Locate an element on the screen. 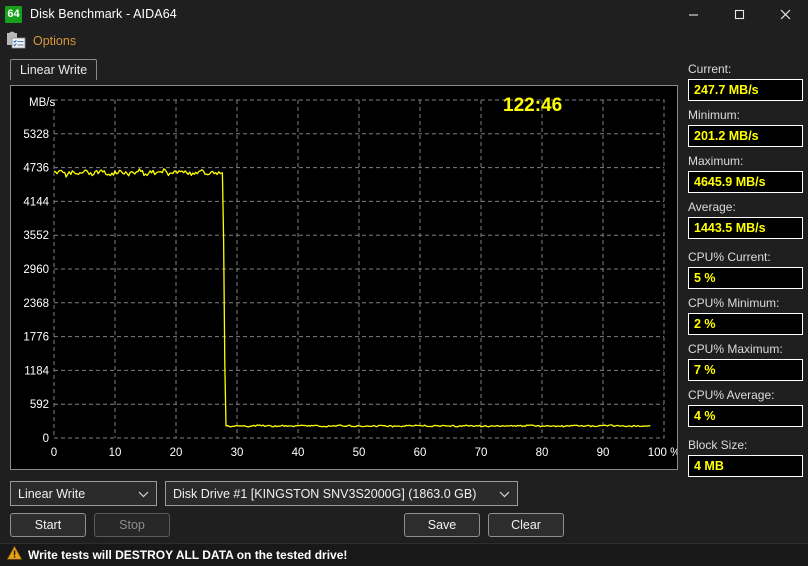 The image size is (808, 566). chart-y-tick-label: 1776 is located at coordinates (36, 338).